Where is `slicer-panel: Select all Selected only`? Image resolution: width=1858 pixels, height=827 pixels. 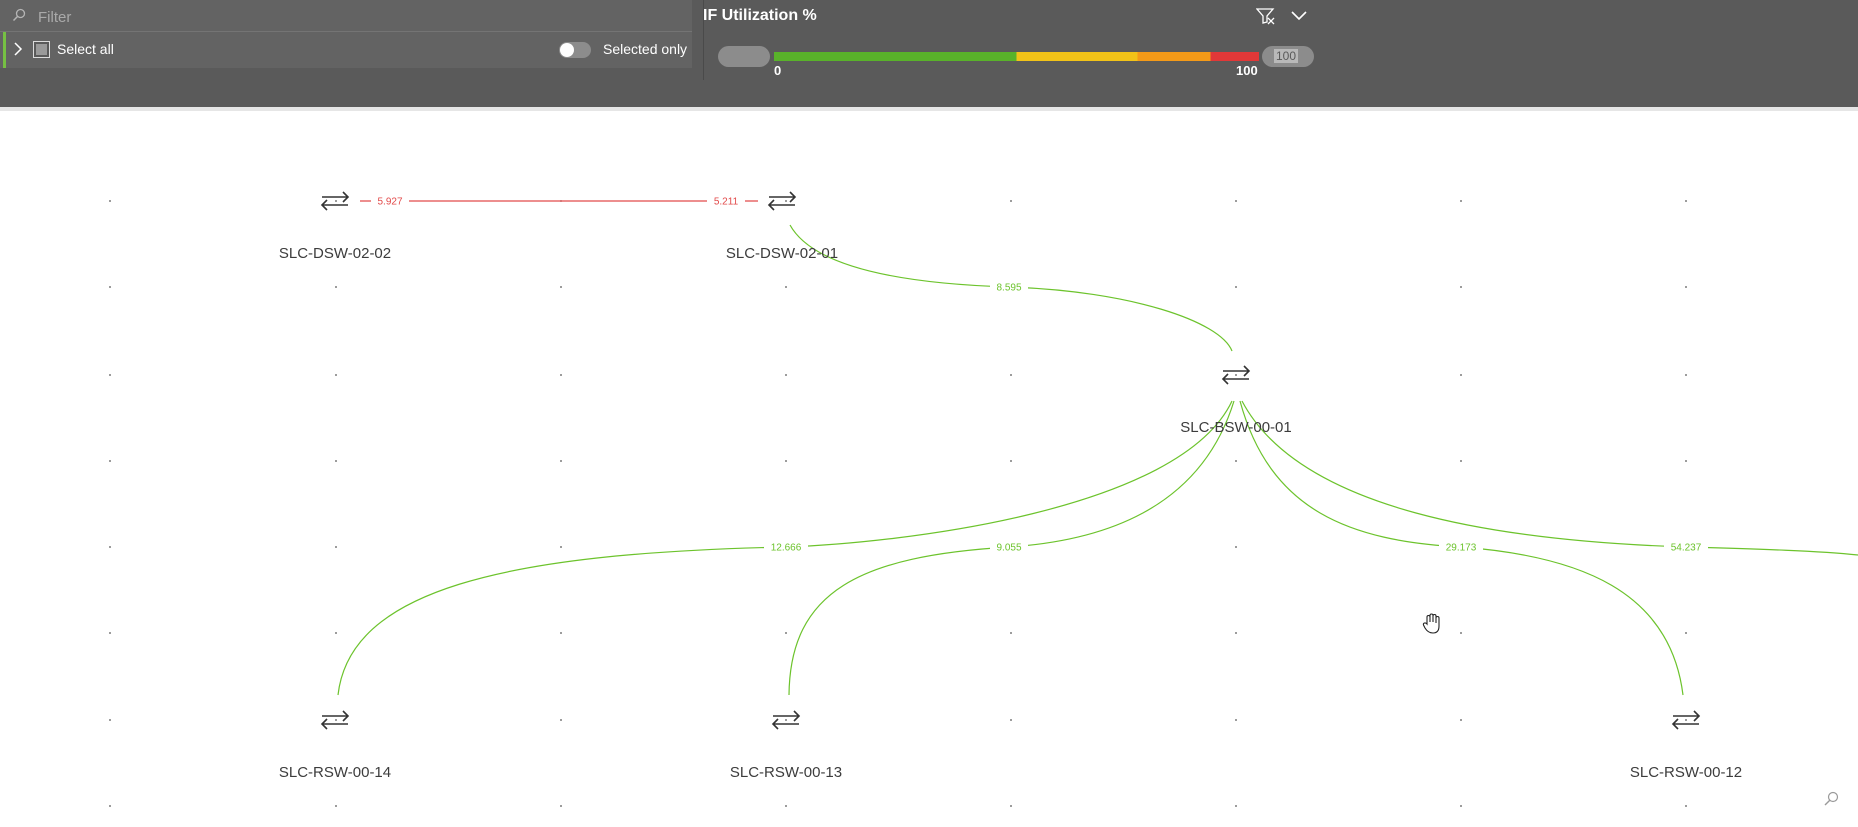 slicer-panel: Select all Selected only is located at coordinates (346, 34).